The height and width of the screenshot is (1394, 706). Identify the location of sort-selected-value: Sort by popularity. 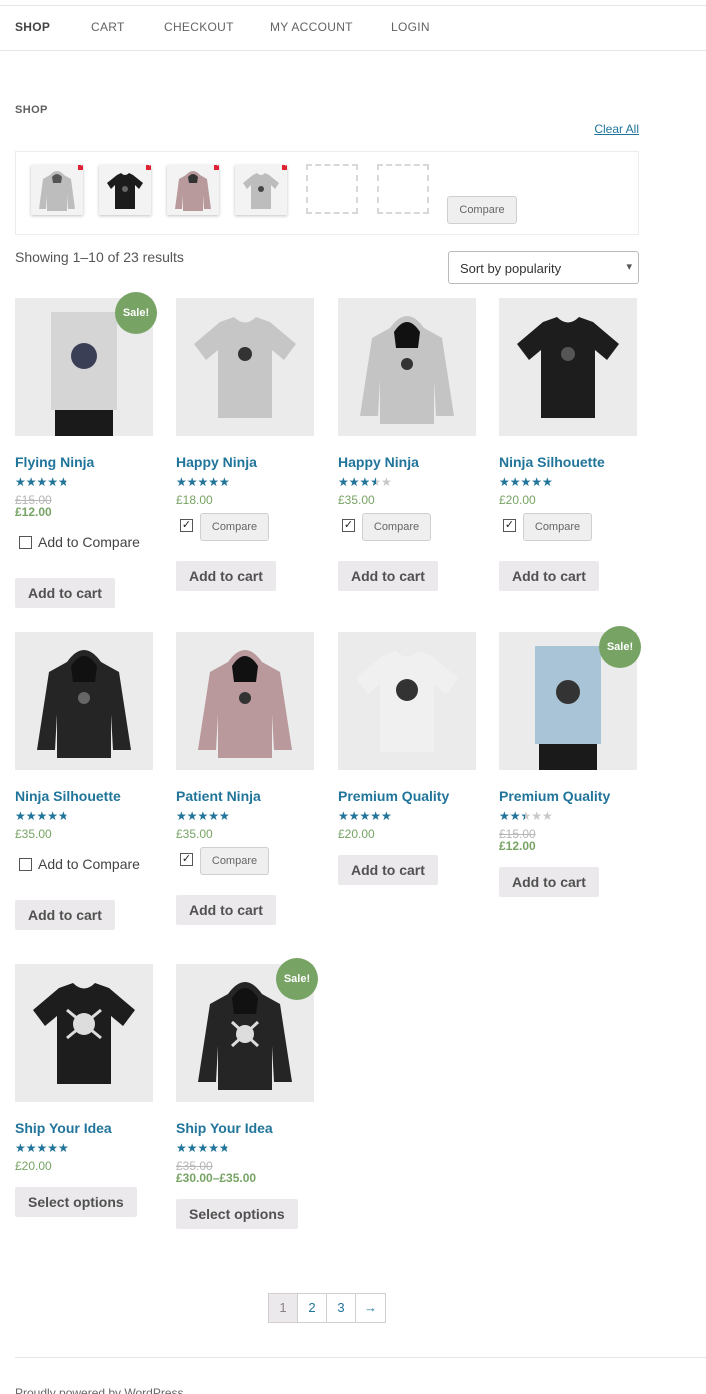
(511, 268).